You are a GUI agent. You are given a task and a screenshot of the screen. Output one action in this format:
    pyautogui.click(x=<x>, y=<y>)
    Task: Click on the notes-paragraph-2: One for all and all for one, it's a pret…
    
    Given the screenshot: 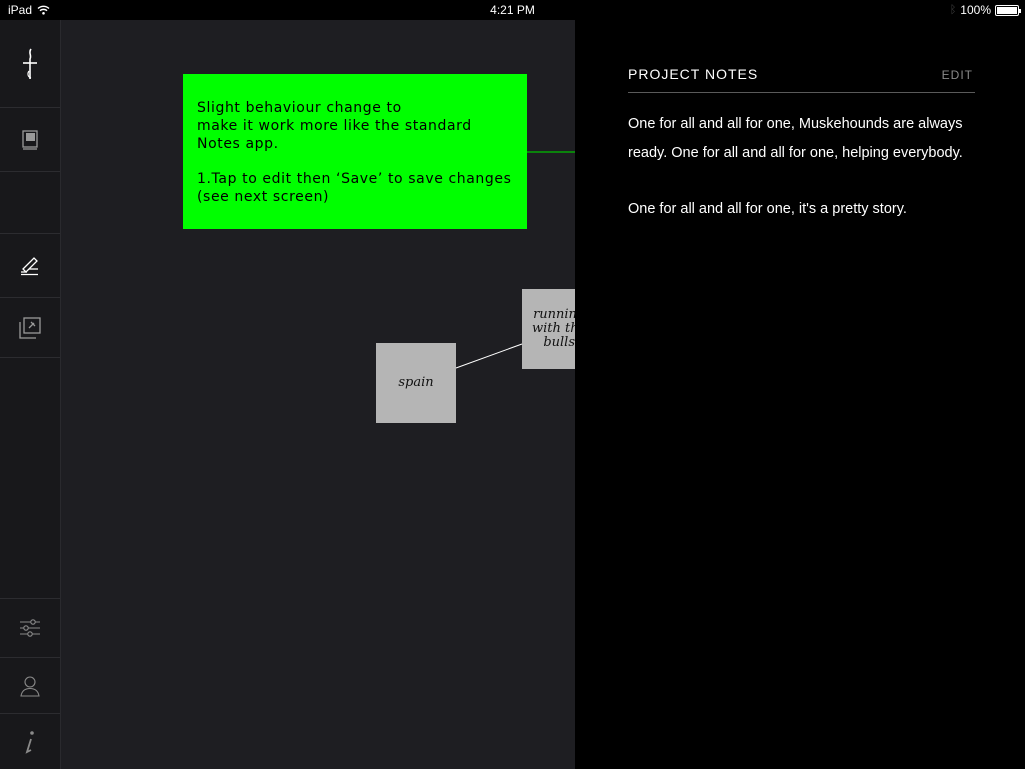 What is the action you would take?
    pyautogui.click(x=767, y=209)
    